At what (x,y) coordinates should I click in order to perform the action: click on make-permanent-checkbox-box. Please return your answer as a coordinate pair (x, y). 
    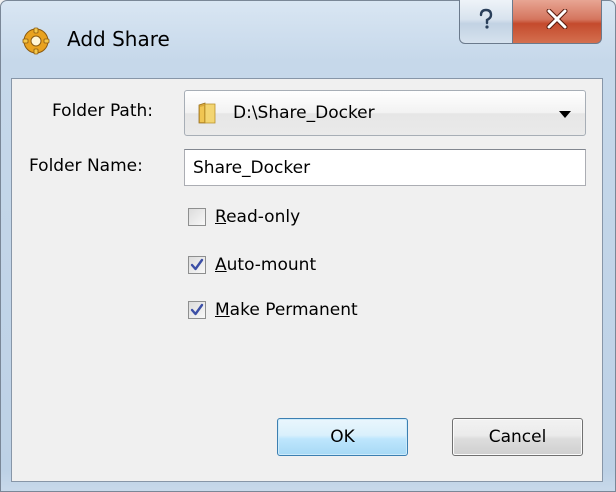
    Looking at the image, I should click on (197, 310).